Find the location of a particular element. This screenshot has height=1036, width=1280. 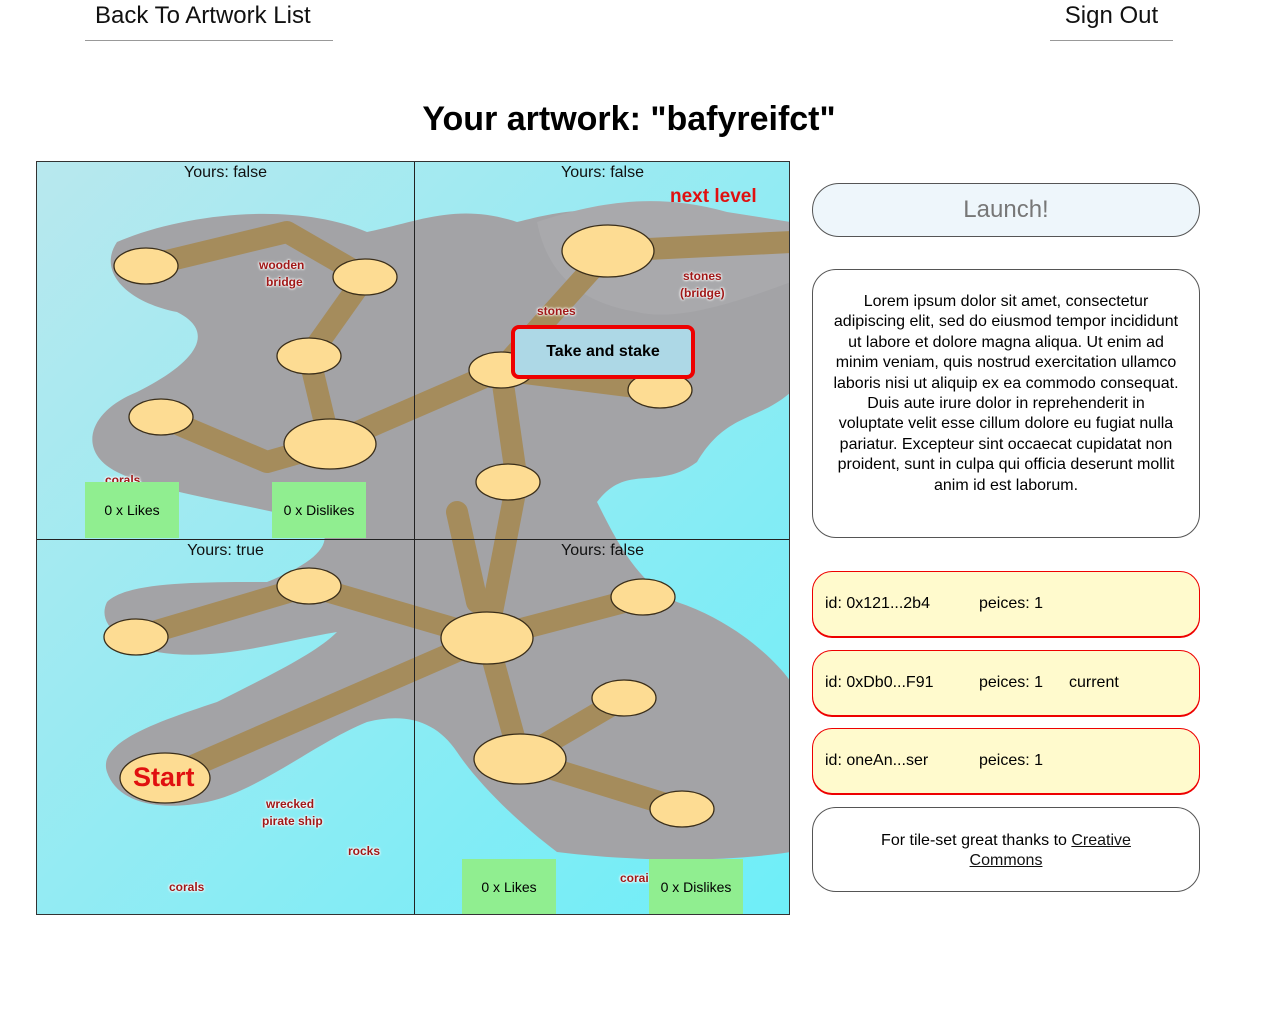

back-to-artwork-list-link: Back To Artwork List is located at coordinates (209, 21).